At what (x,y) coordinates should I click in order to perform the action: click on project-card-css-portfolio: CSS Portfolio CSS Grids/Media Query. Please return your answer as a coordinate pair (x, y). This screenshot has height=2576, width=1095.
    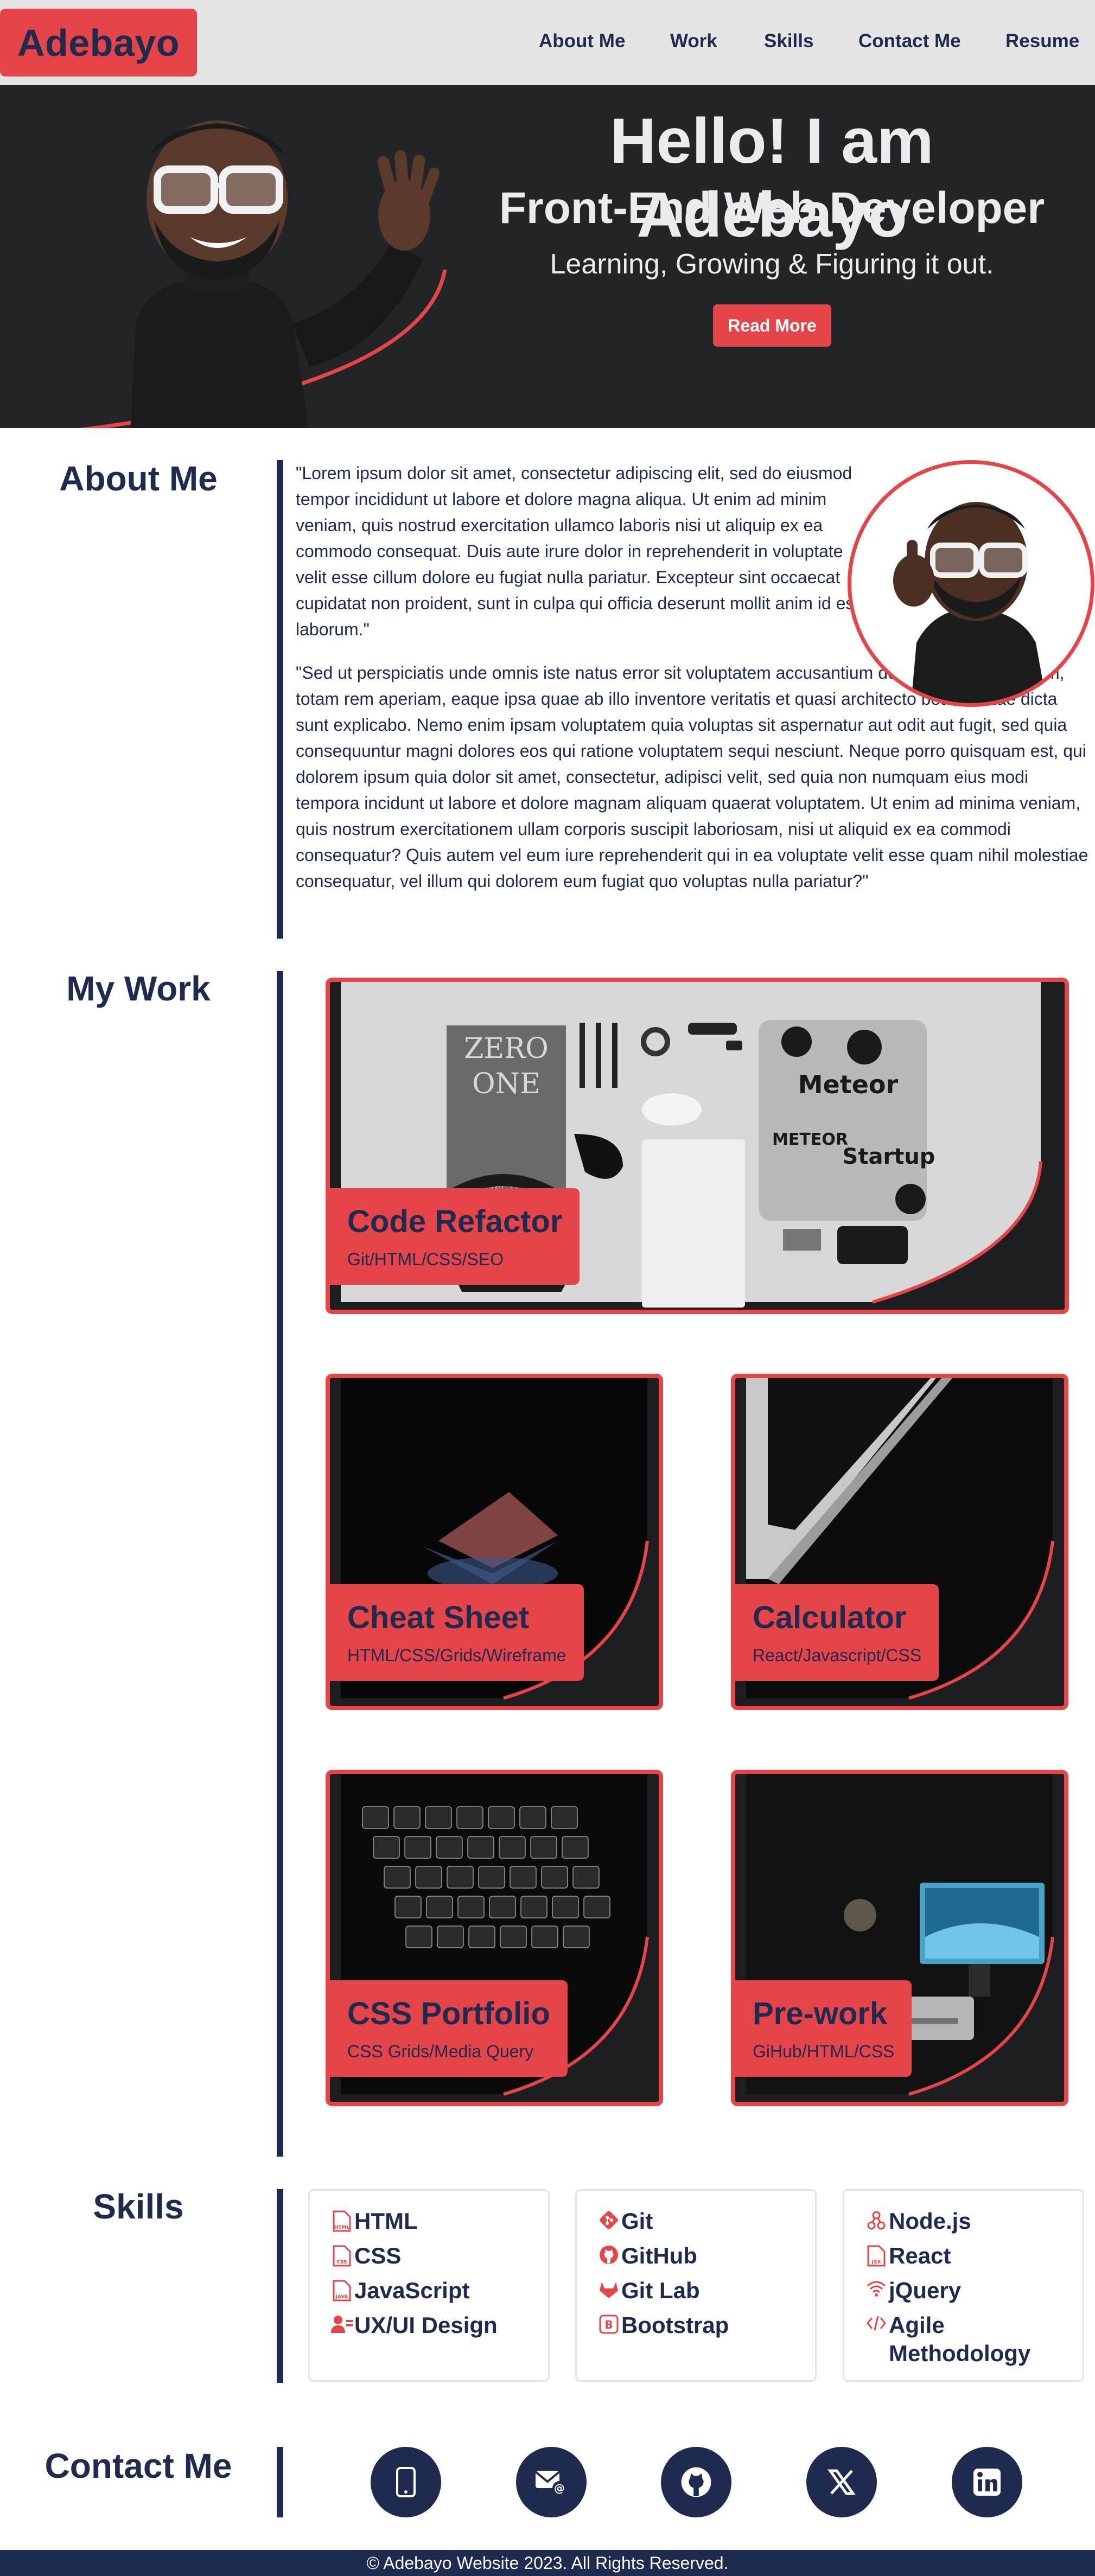
    Looking at the image, I should click on (495, 1938).